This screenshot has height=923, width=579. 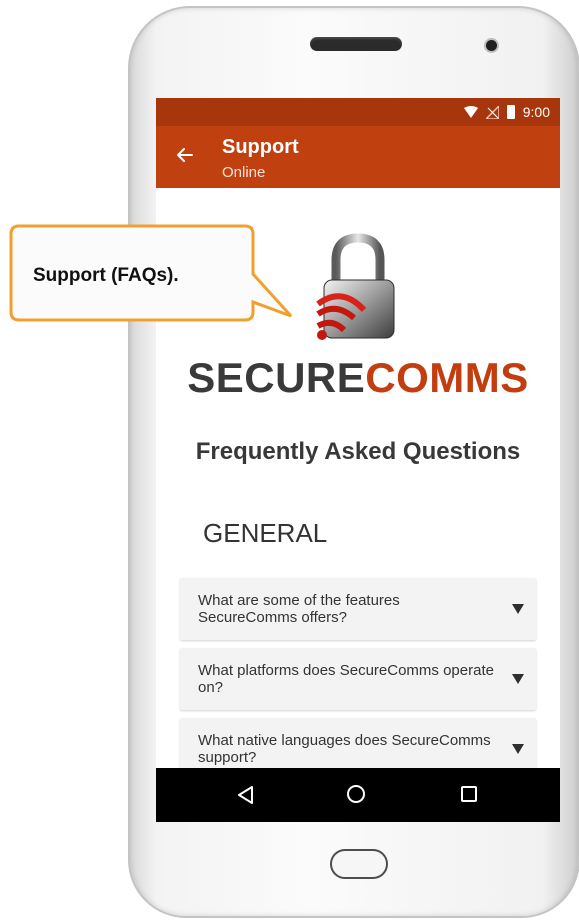 I want to click on callout-text: Support (FAQs)., so click(x=106, y=275).